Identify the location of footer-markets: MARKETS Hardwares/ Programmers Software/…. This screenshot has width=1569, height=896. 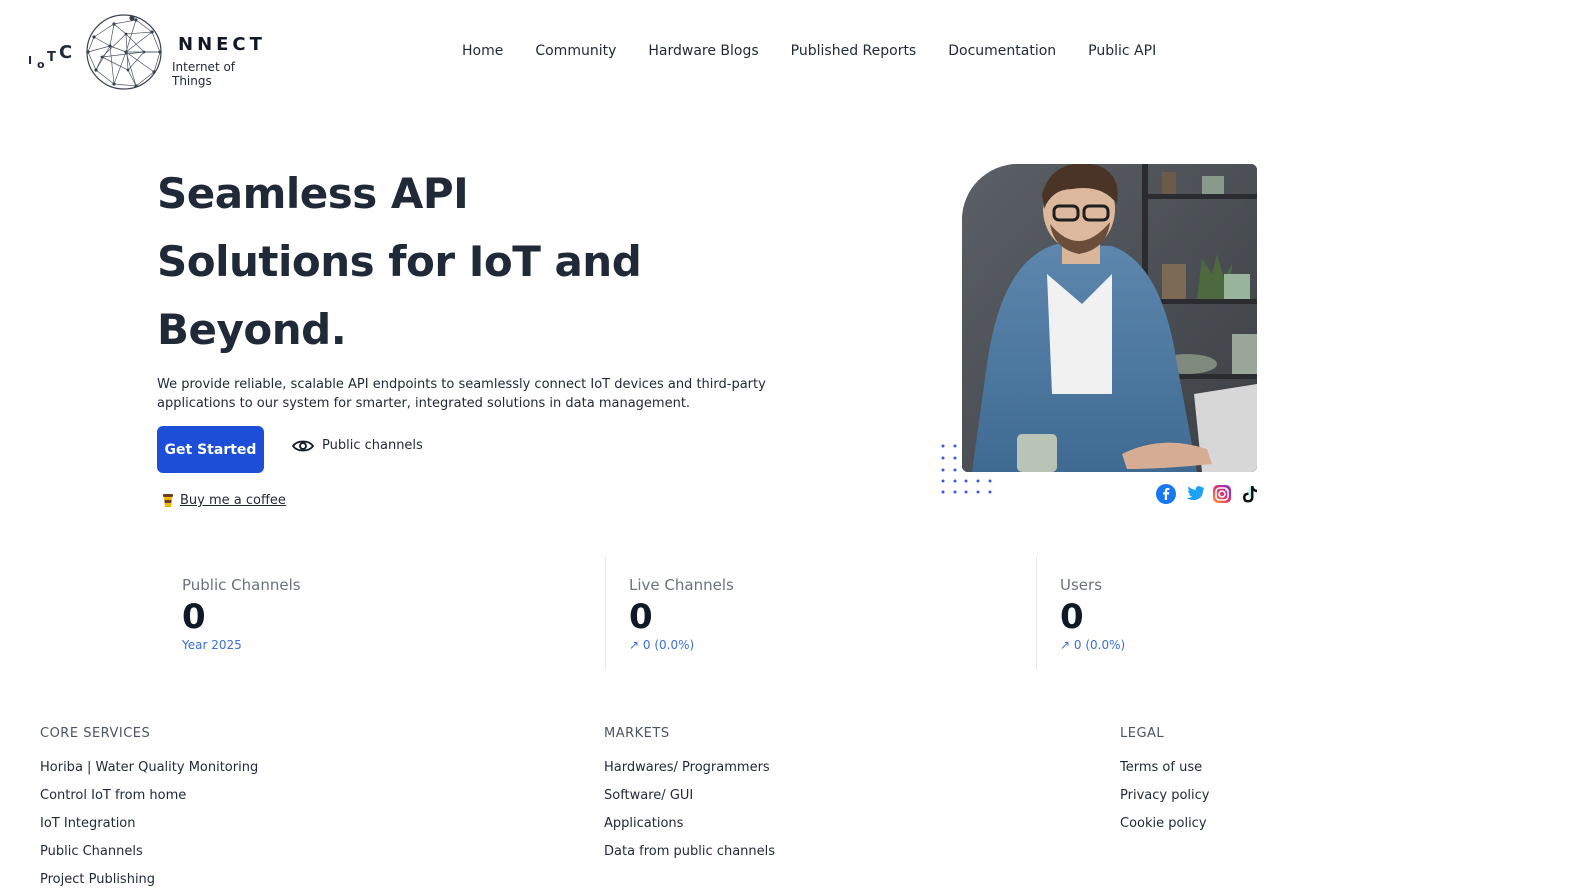
(689, 799).